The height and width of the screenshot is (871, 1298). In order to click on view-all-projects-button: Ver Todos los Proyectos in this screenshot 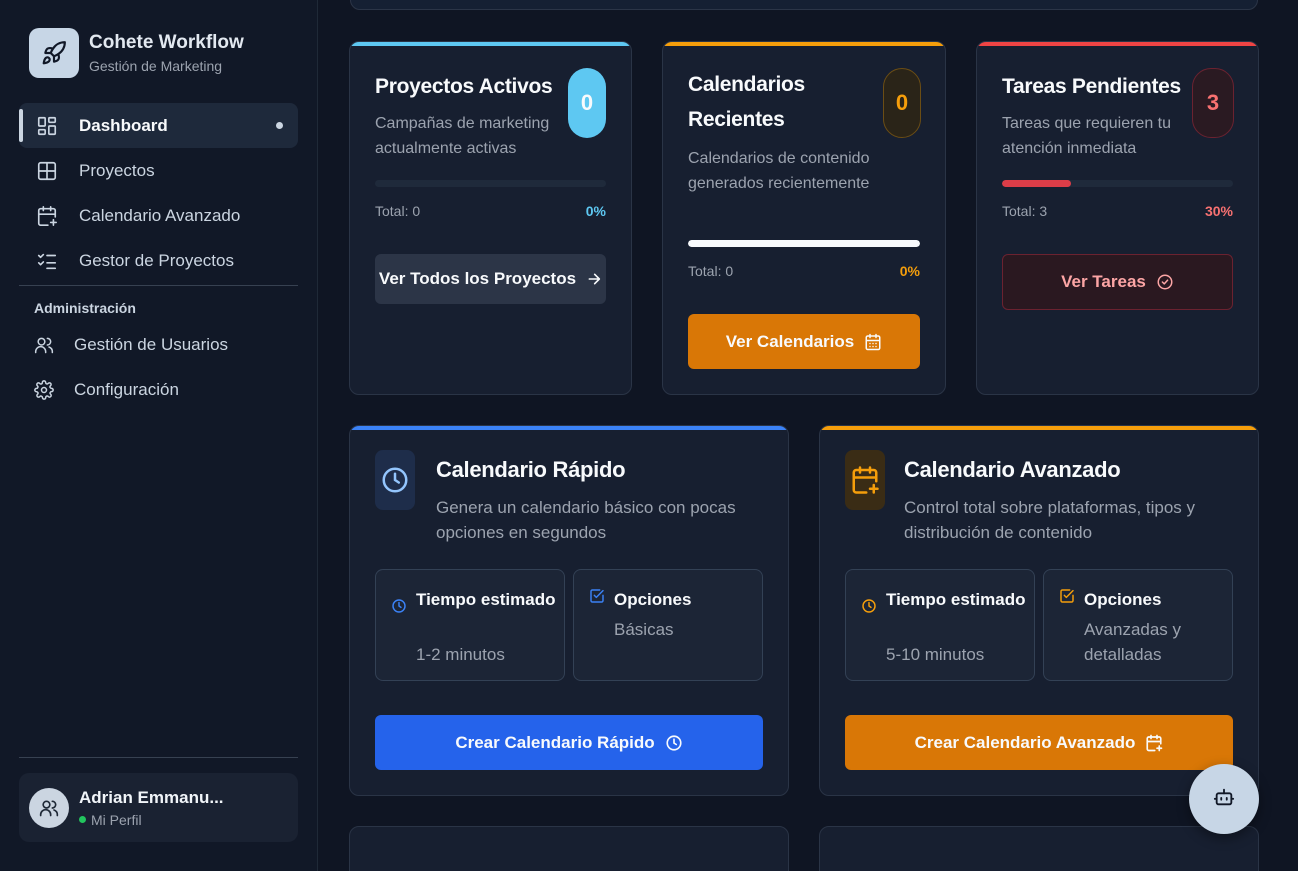, I will do `click(490, 279)`.